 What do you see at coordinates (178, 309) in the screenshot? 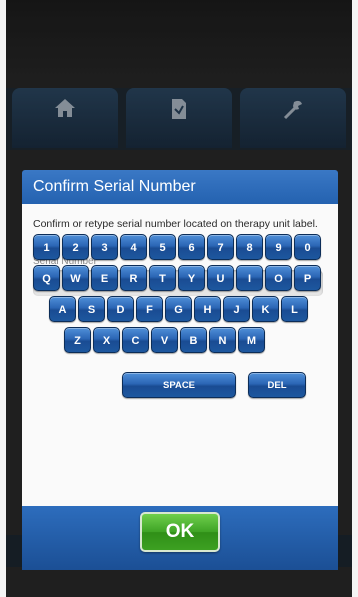
I see `key-g: G` at bounding box center [178, 309].